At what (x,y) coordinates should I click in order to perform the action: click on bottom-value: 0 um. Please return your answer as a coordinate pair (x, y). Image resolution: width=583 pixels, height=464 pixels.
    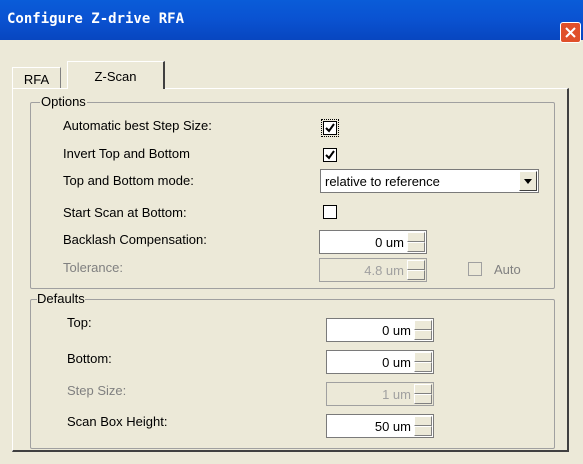
    Looking at the image, I should click on (396, 362).